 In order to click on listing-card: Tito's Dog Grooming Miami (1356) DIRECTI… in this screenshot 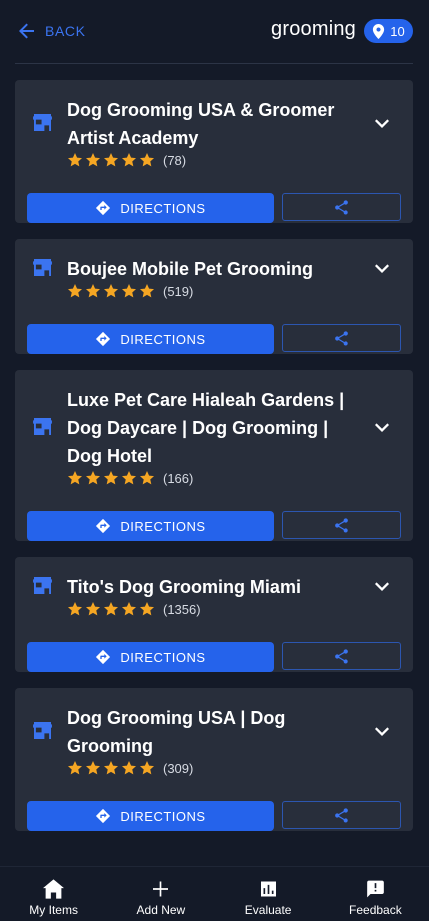, I will do `click(214, 614)`.